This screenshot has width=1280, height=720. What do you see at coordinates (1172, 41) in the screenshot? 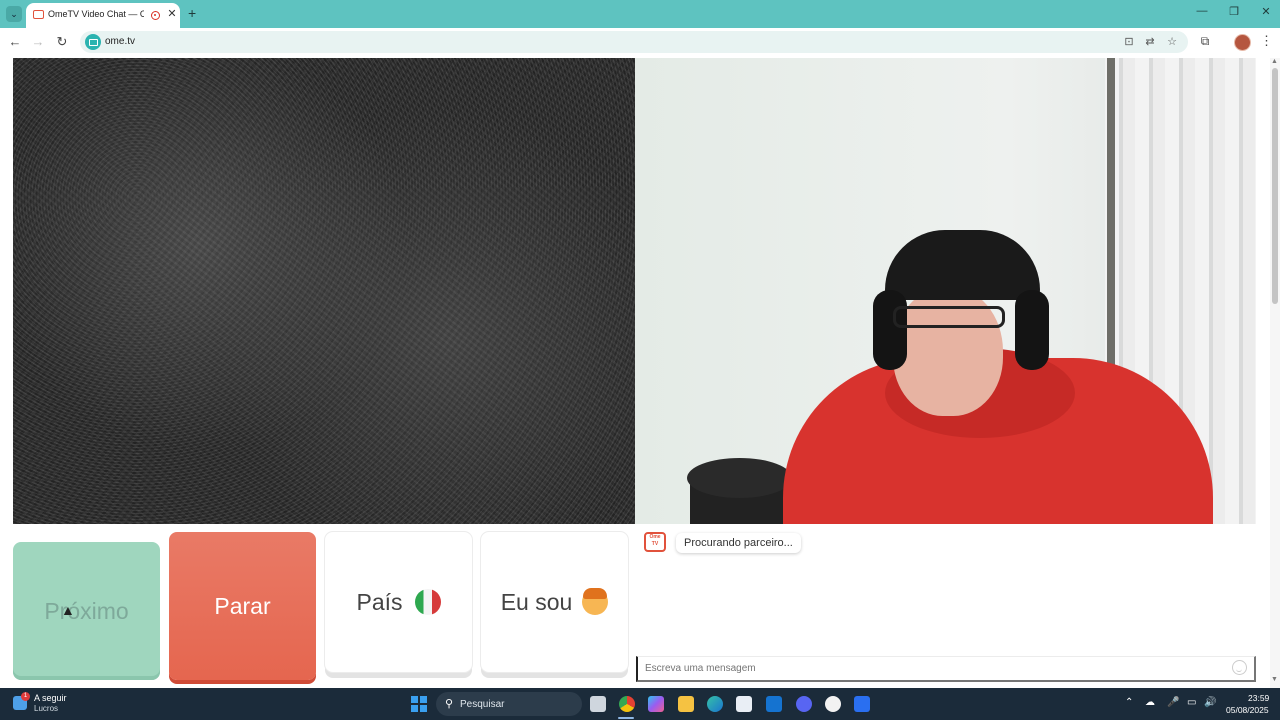
I see `bookmark-star-icon: ☆` at bounding box center [1172, 41].